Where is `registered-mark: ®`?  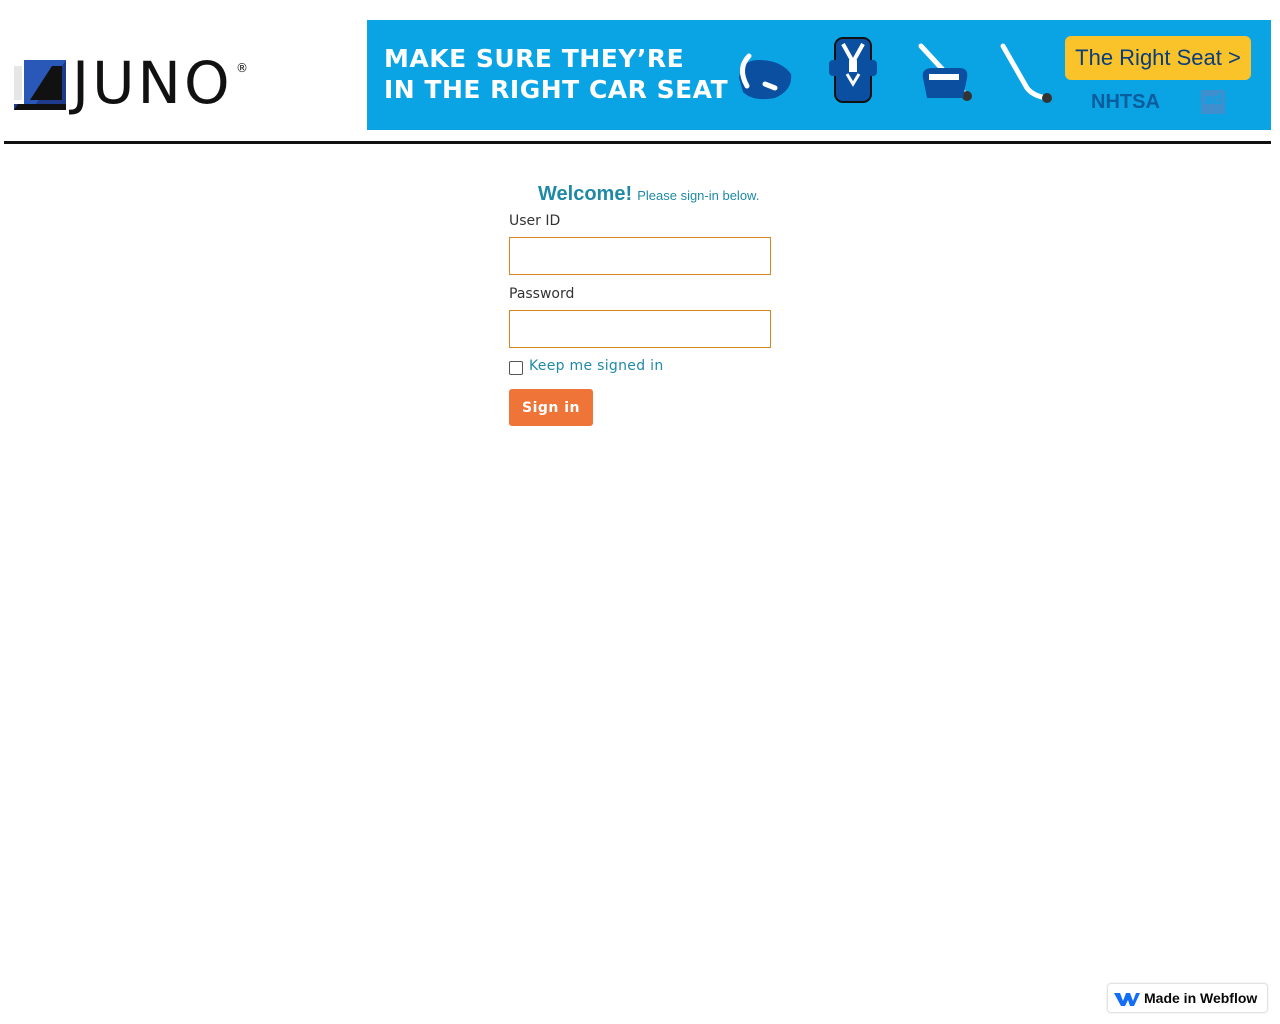 registered-mark: ® is located at coordinates (242, 68).